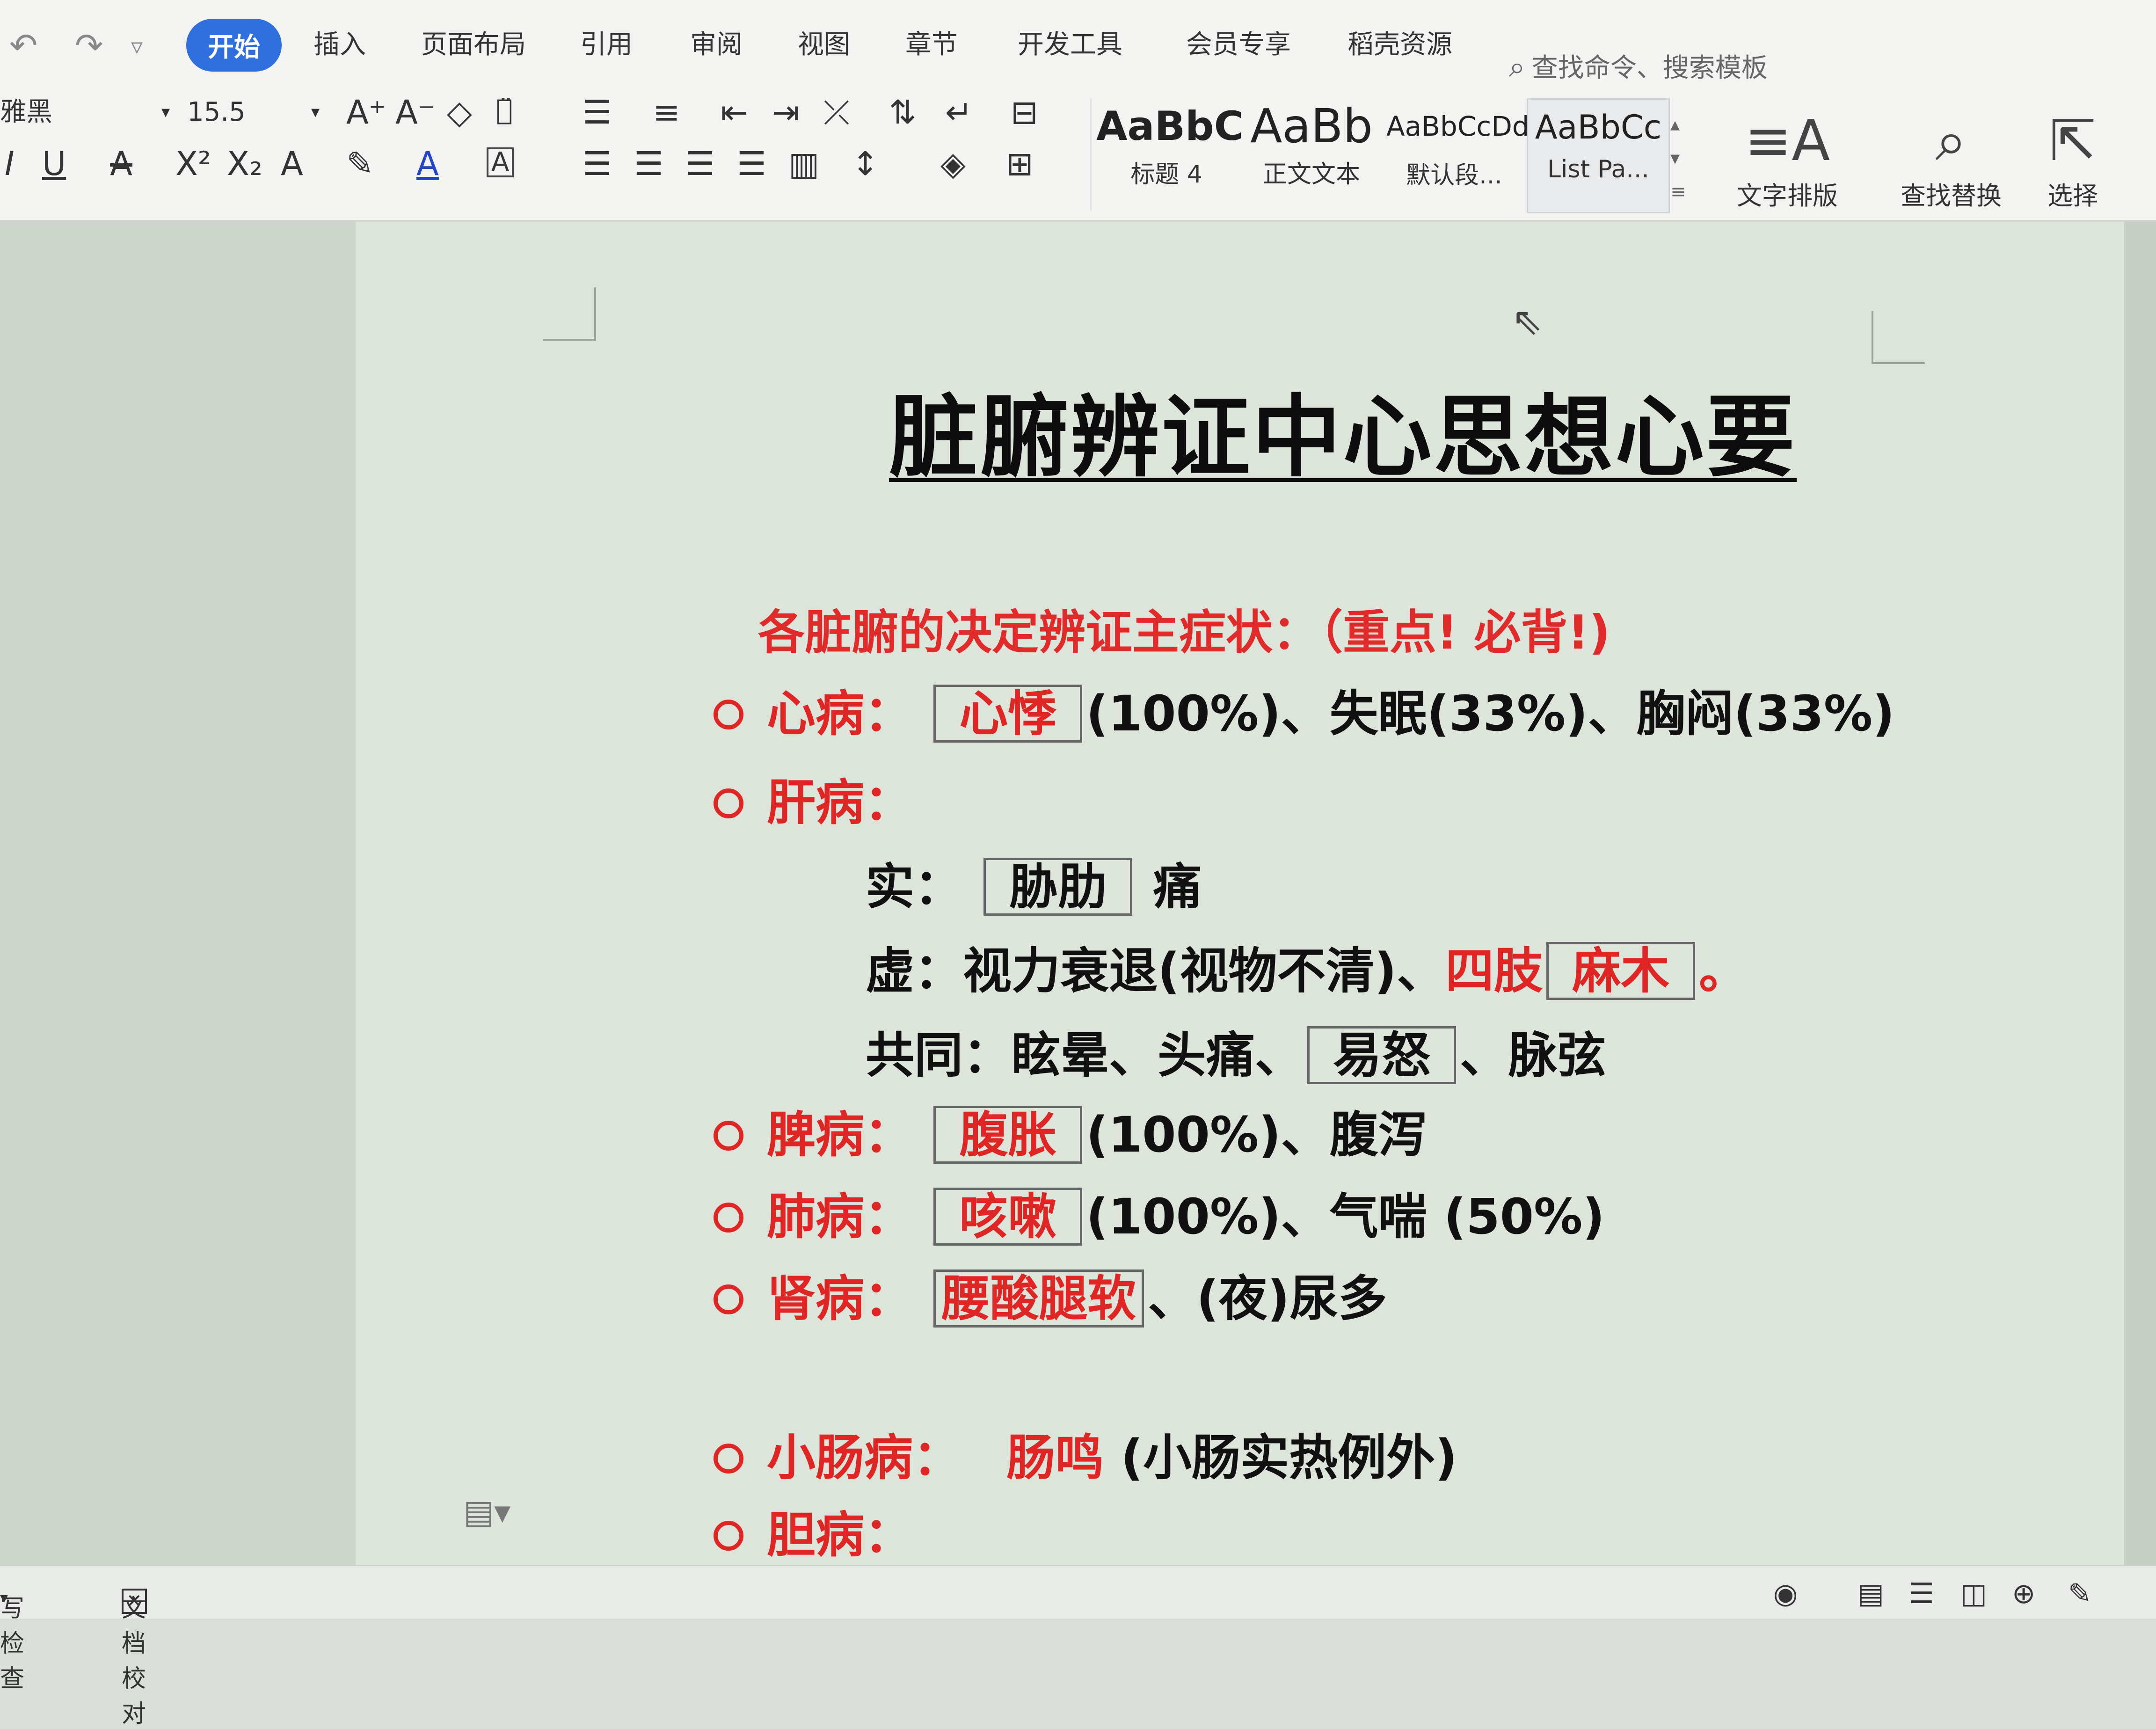 This screenshot has width=2156, height=1729. Describe the element at coordinates (786, 112) in the screenshot. I see `increase-indent-icon: ⇥` at that location.